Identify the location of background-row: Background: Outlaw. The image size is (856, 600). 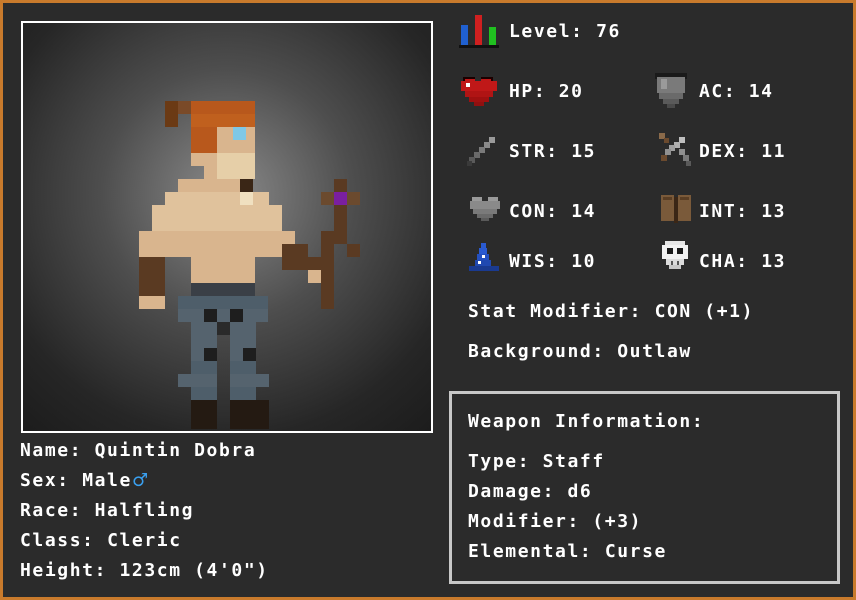
(580, 352).